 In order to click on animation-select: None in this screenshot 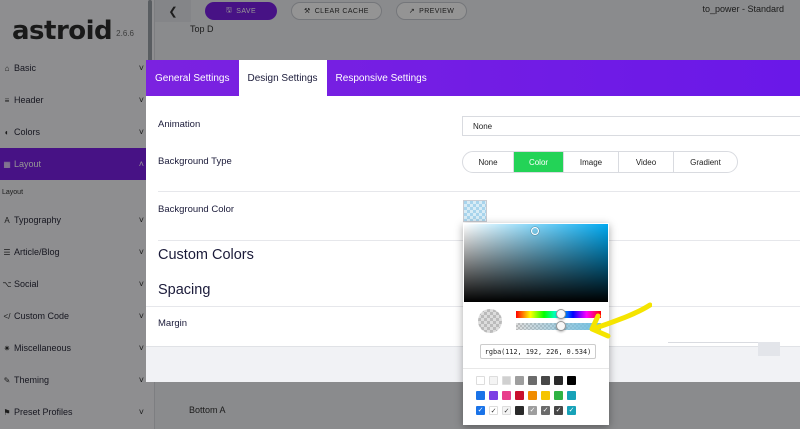, I will do `click(631, 126)`.